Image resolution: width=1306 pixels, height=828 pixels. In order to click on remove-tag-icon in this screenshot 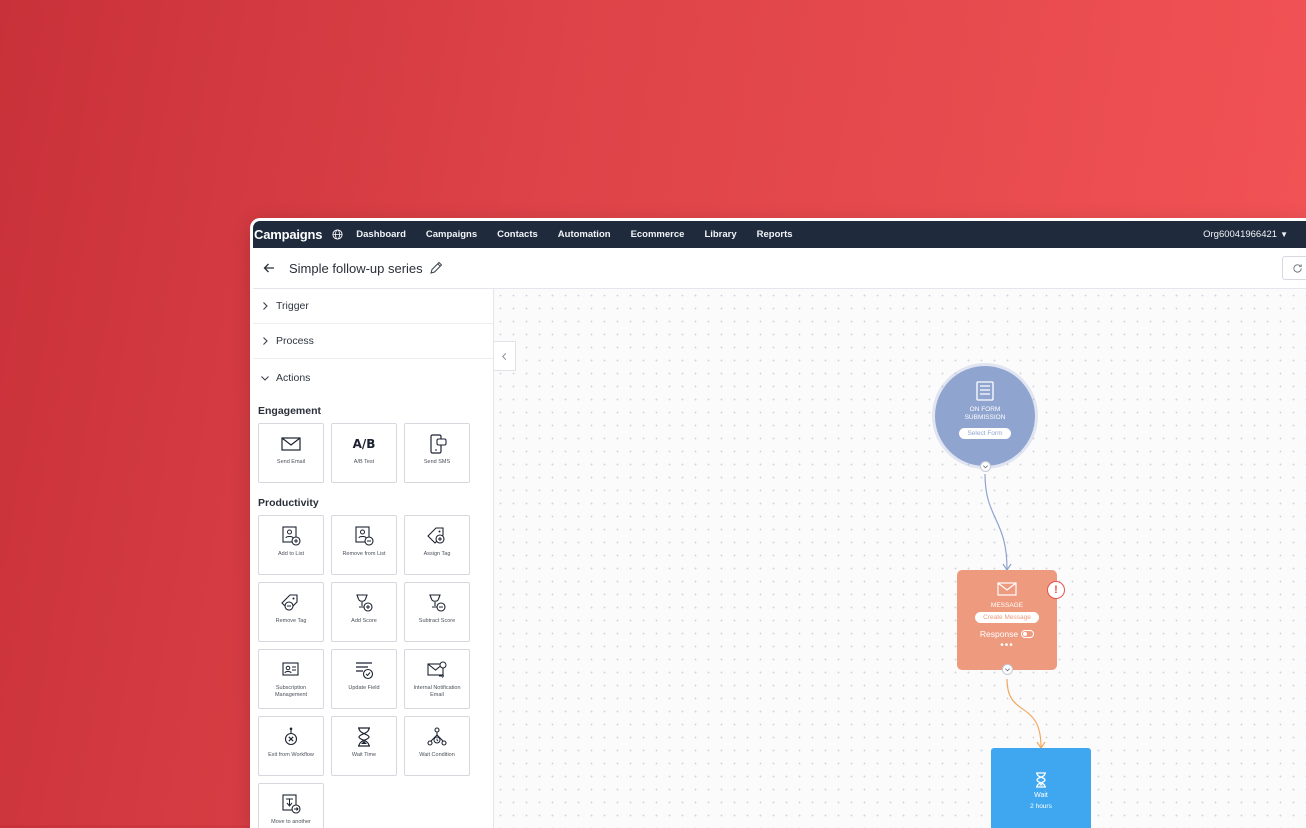, I will do `click(291, 603)`.